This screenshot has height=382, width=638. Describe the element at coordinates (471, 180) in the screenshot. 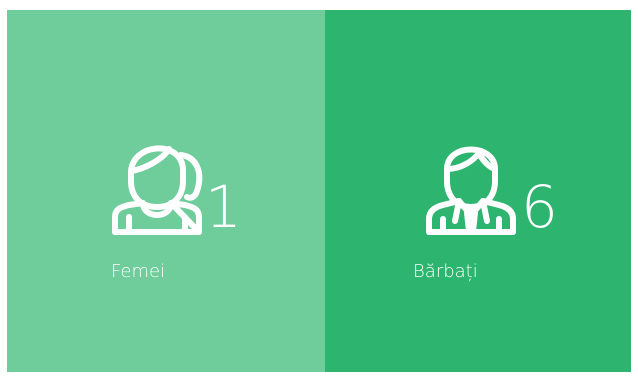

I see `male-user-icon` at that location.